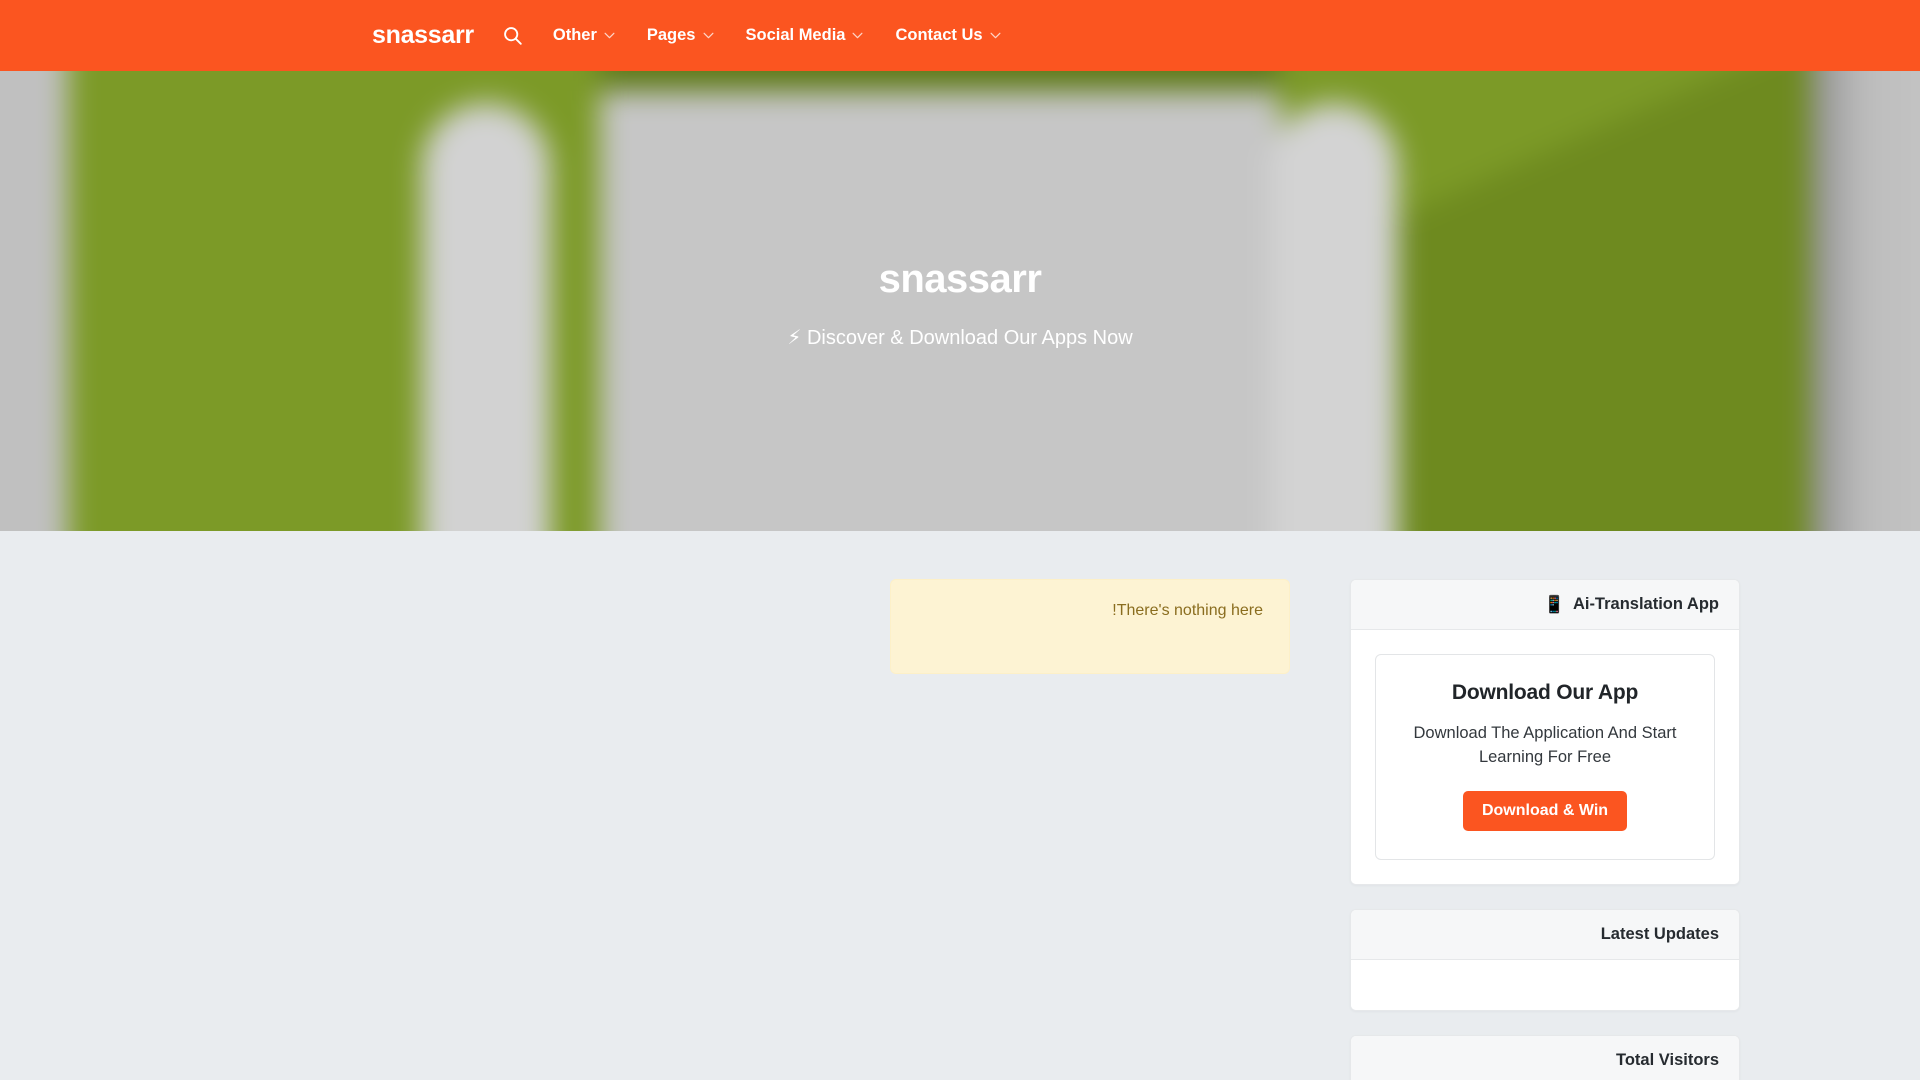  Describe the element at coordinates (1667, 1060) in the screenshot. I see `card-header-title: Total Visitors` at that location.